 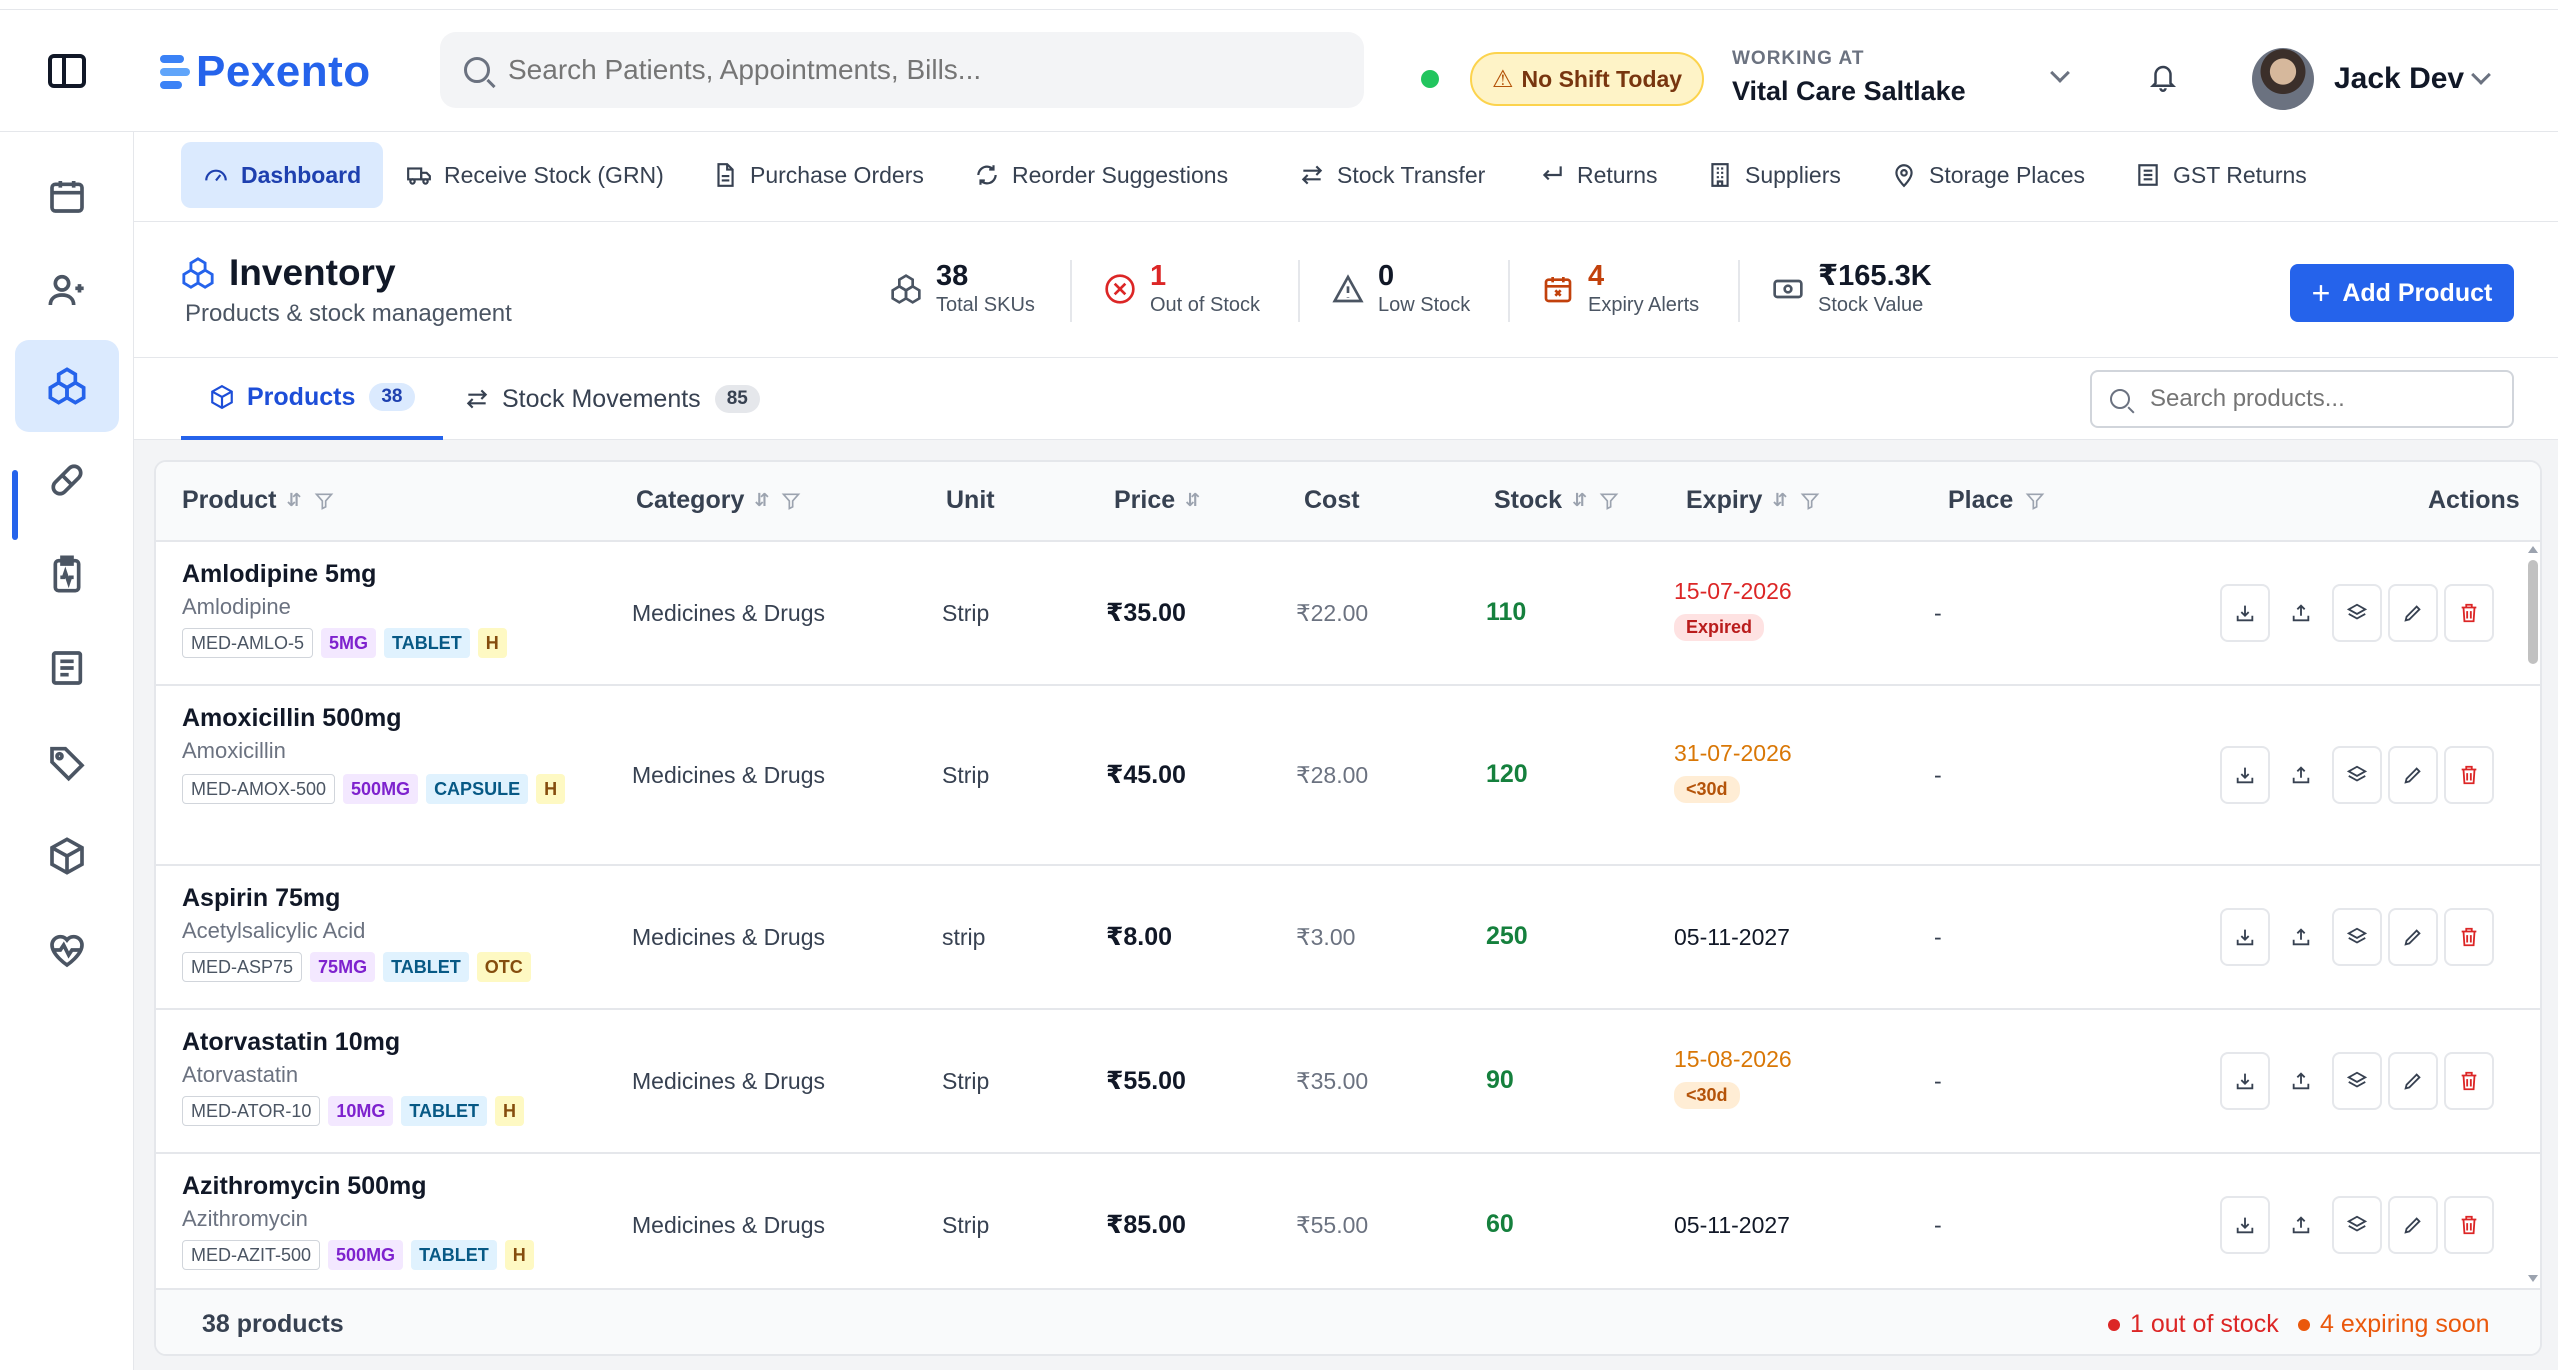 I want to click on tab-count-badge: 85, so click(x=737, y=399).